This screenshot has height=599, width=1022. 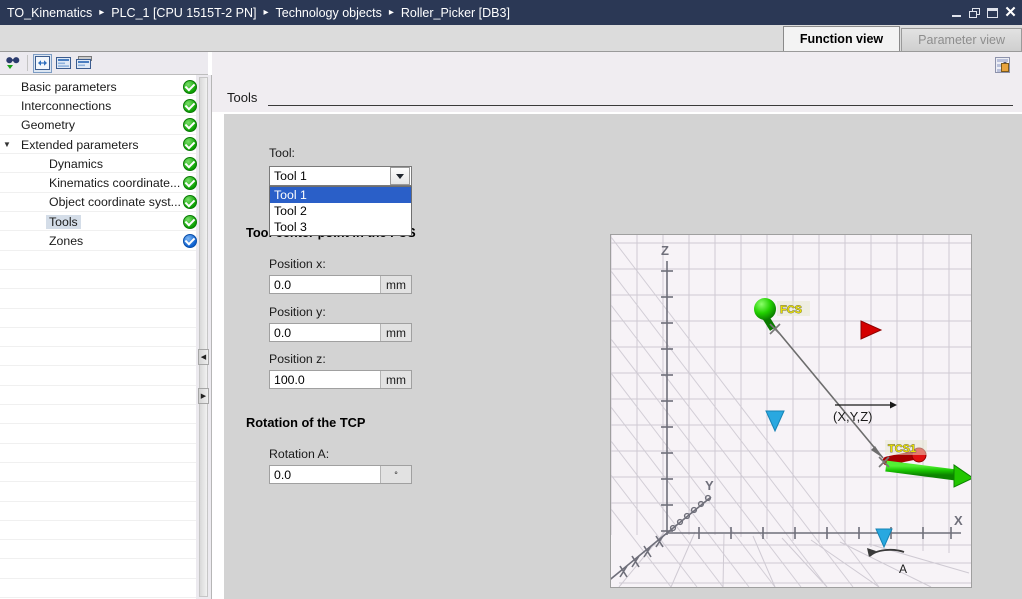 I want to click on rotation-a-value: 0.0, so click(x=283, y=474).